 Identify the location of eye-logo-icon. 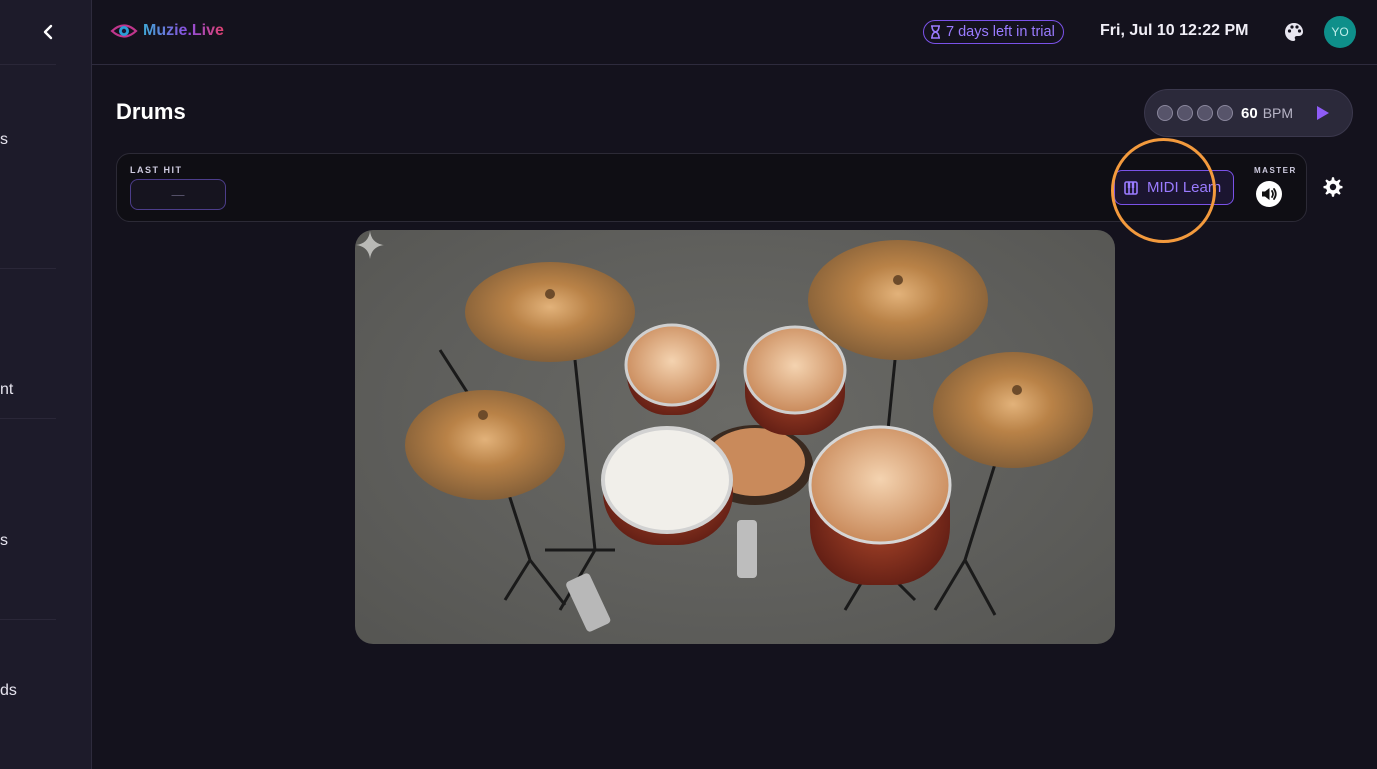
(124, 31).